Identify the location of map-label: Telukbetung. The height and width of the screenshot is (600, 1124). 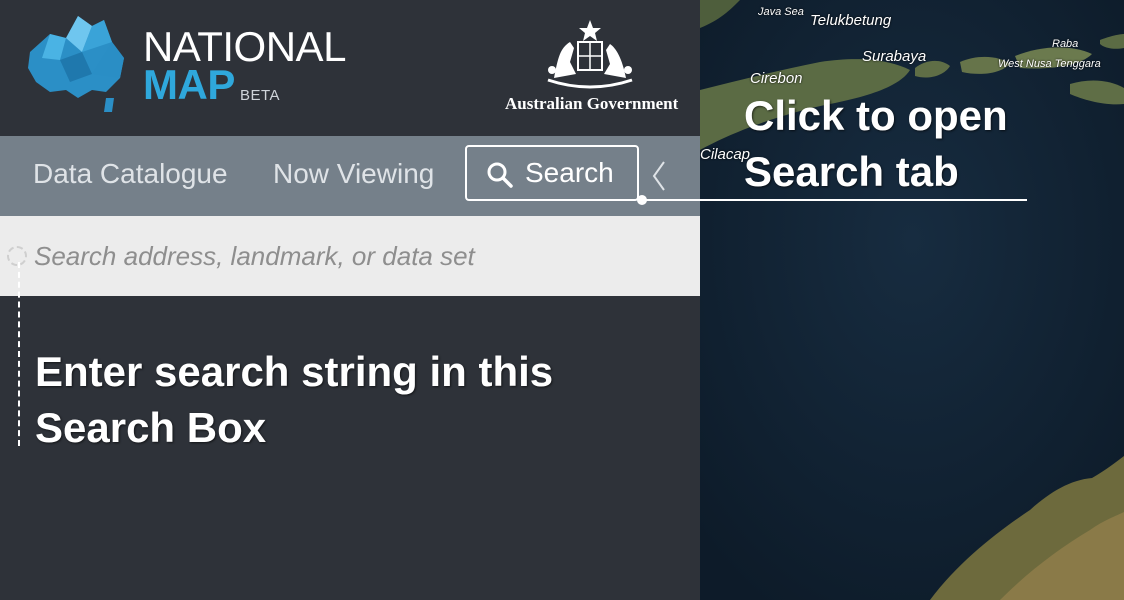
(851, 20).